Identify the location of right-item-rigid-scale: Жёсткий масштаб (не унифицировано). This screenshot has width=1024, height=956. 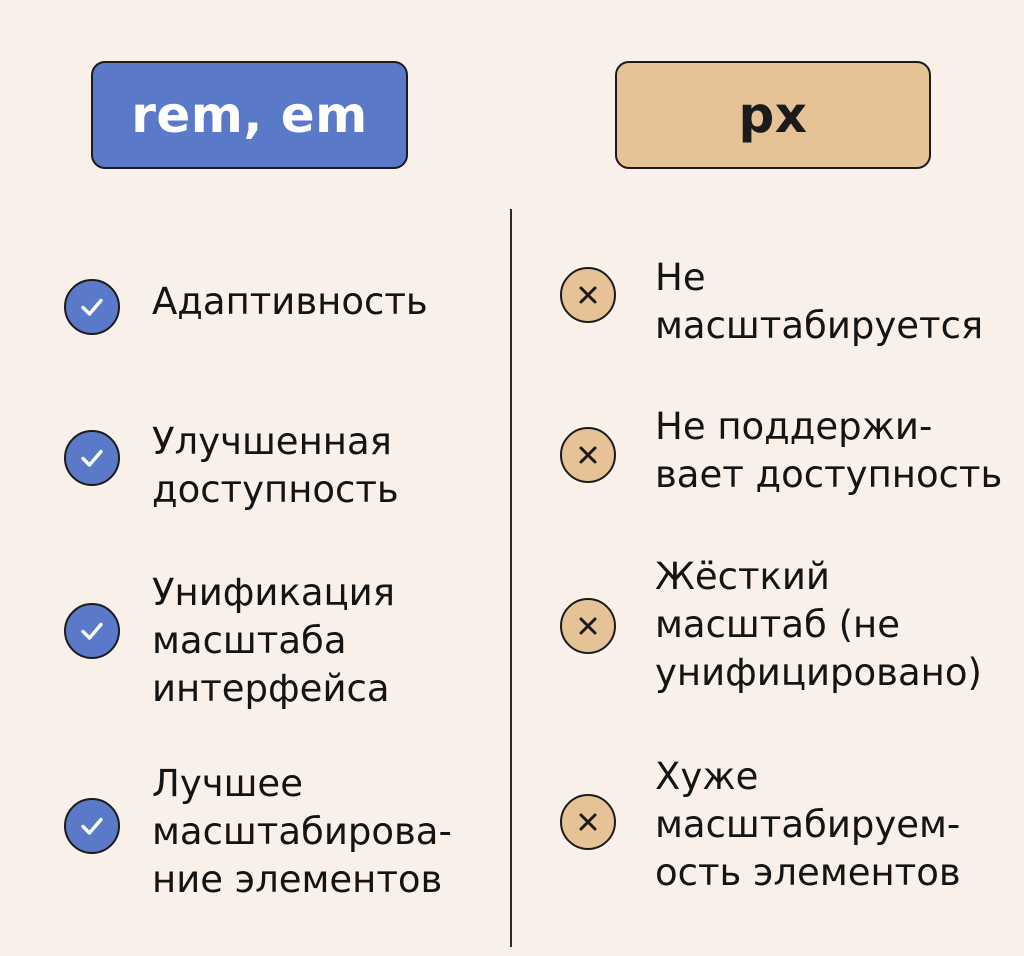
(818, 625).